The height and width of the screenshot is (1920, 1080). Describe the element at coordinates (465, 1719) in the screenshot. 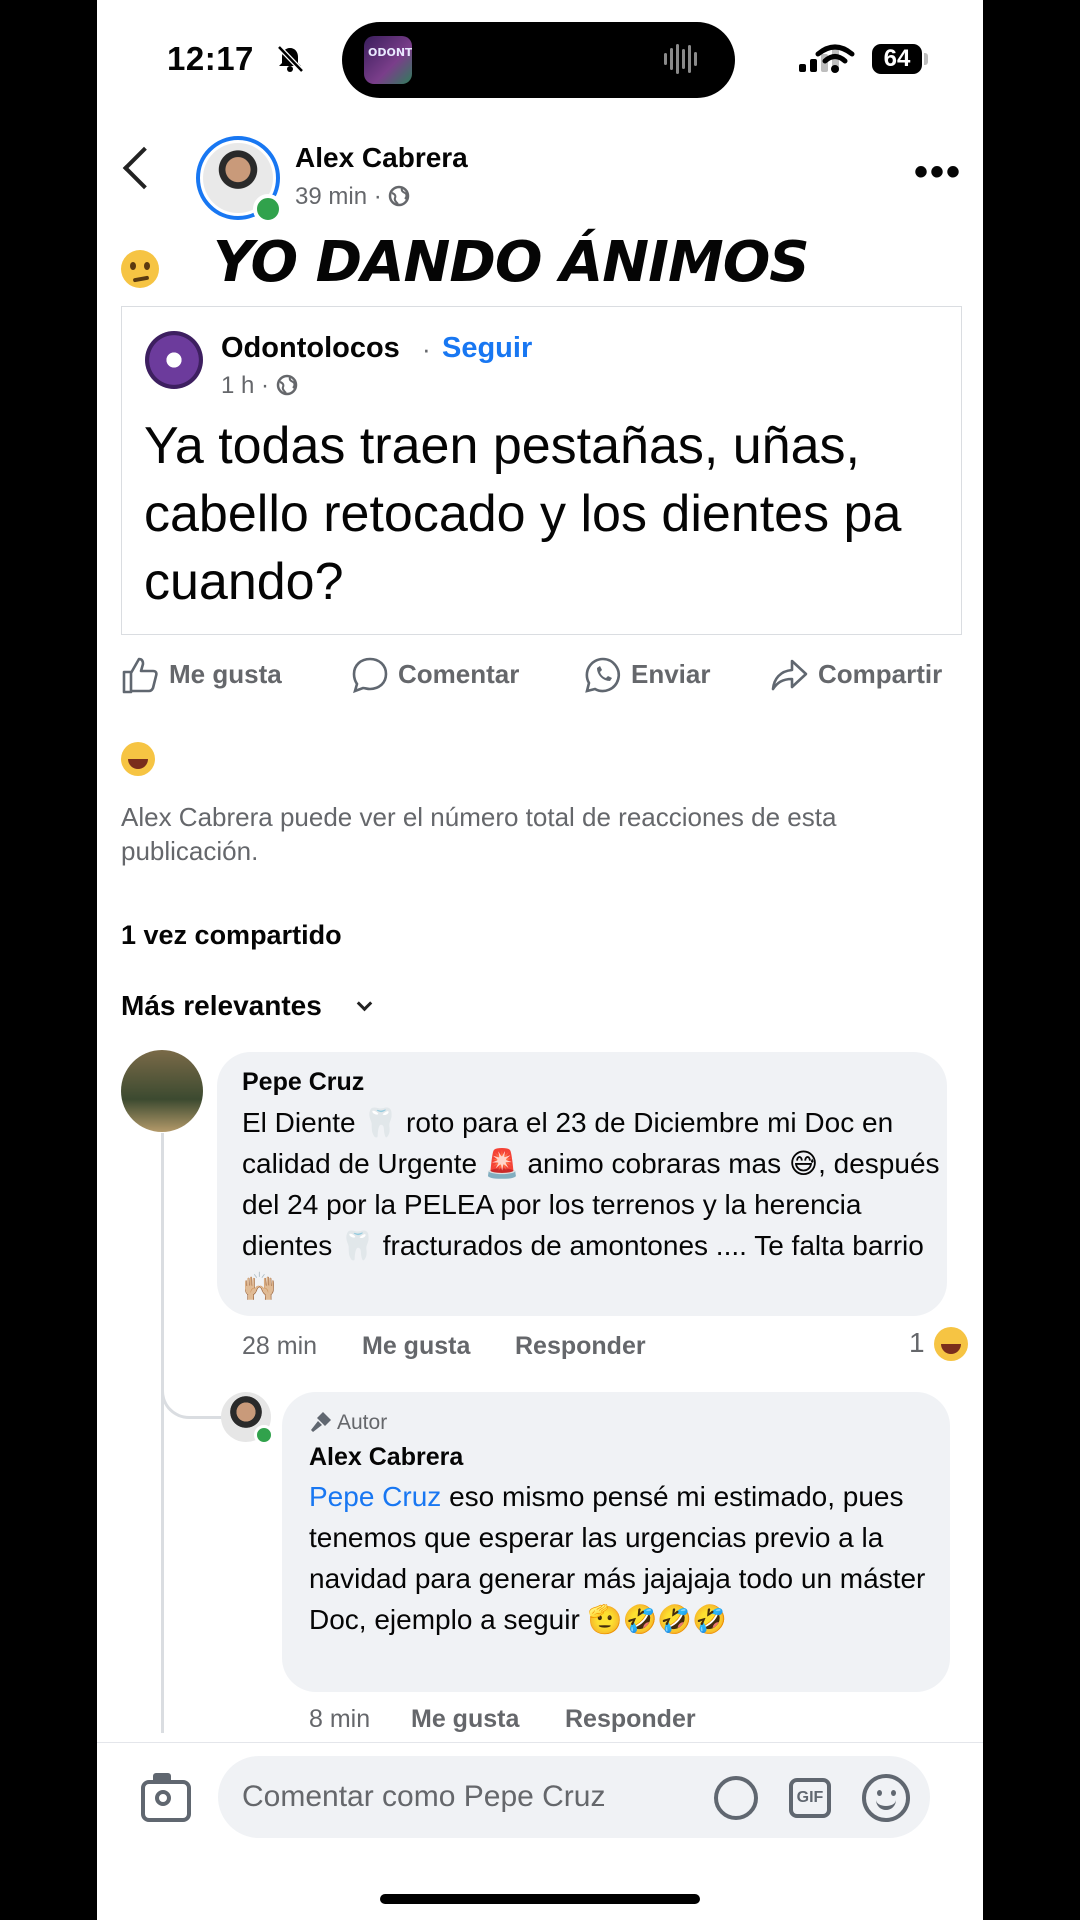

I see `reply-like-button: Me gusta` at that location.